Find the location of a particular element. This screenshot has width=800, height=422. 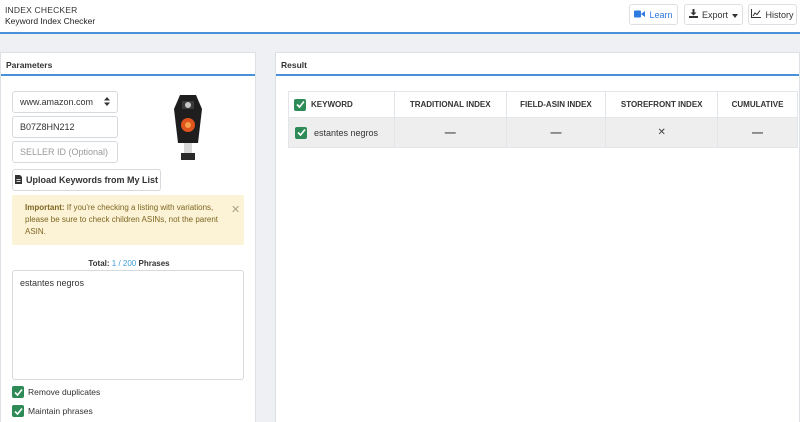

seller-id-input: SELLER ID (Optional) is located at coordinates (65, 152).